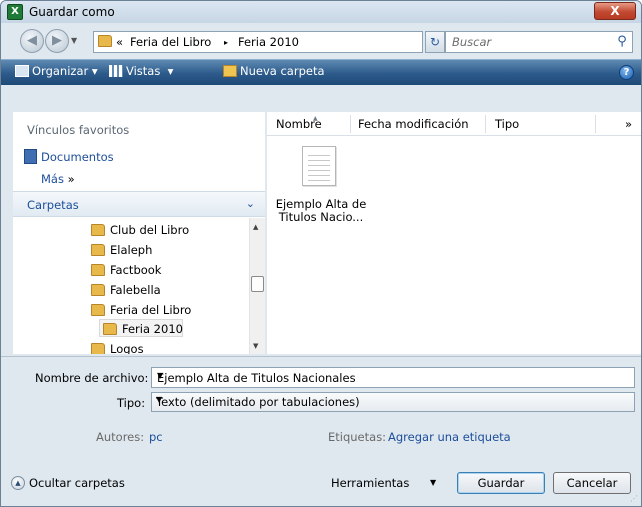  What do you see at coordinates (282, 71) in the screenshot?
I see `new-folder-label: Nueva carpeta` at bounding box center [282, 71].